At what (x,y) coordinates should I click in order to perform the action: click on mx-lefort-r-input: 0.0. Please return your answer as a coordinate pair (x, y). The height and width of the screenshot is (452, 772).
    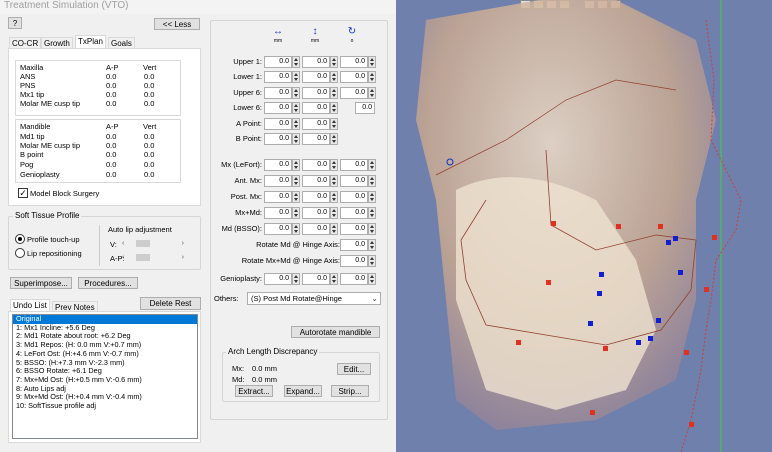
    Looking at the image, I should click on (354, 165).